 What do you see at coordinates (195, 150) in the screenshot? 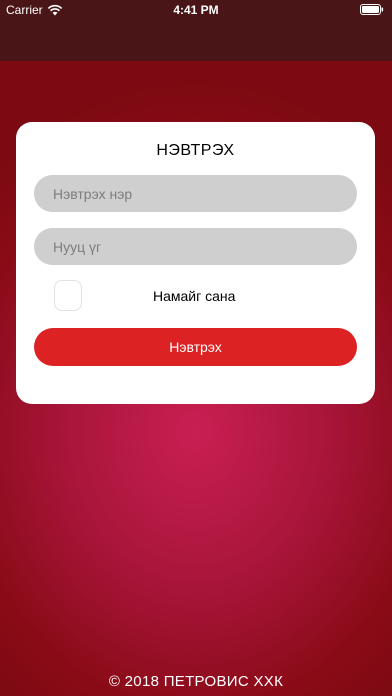
I see `login-title: НЭВТРЭХ` at bounding box center [195, 150].